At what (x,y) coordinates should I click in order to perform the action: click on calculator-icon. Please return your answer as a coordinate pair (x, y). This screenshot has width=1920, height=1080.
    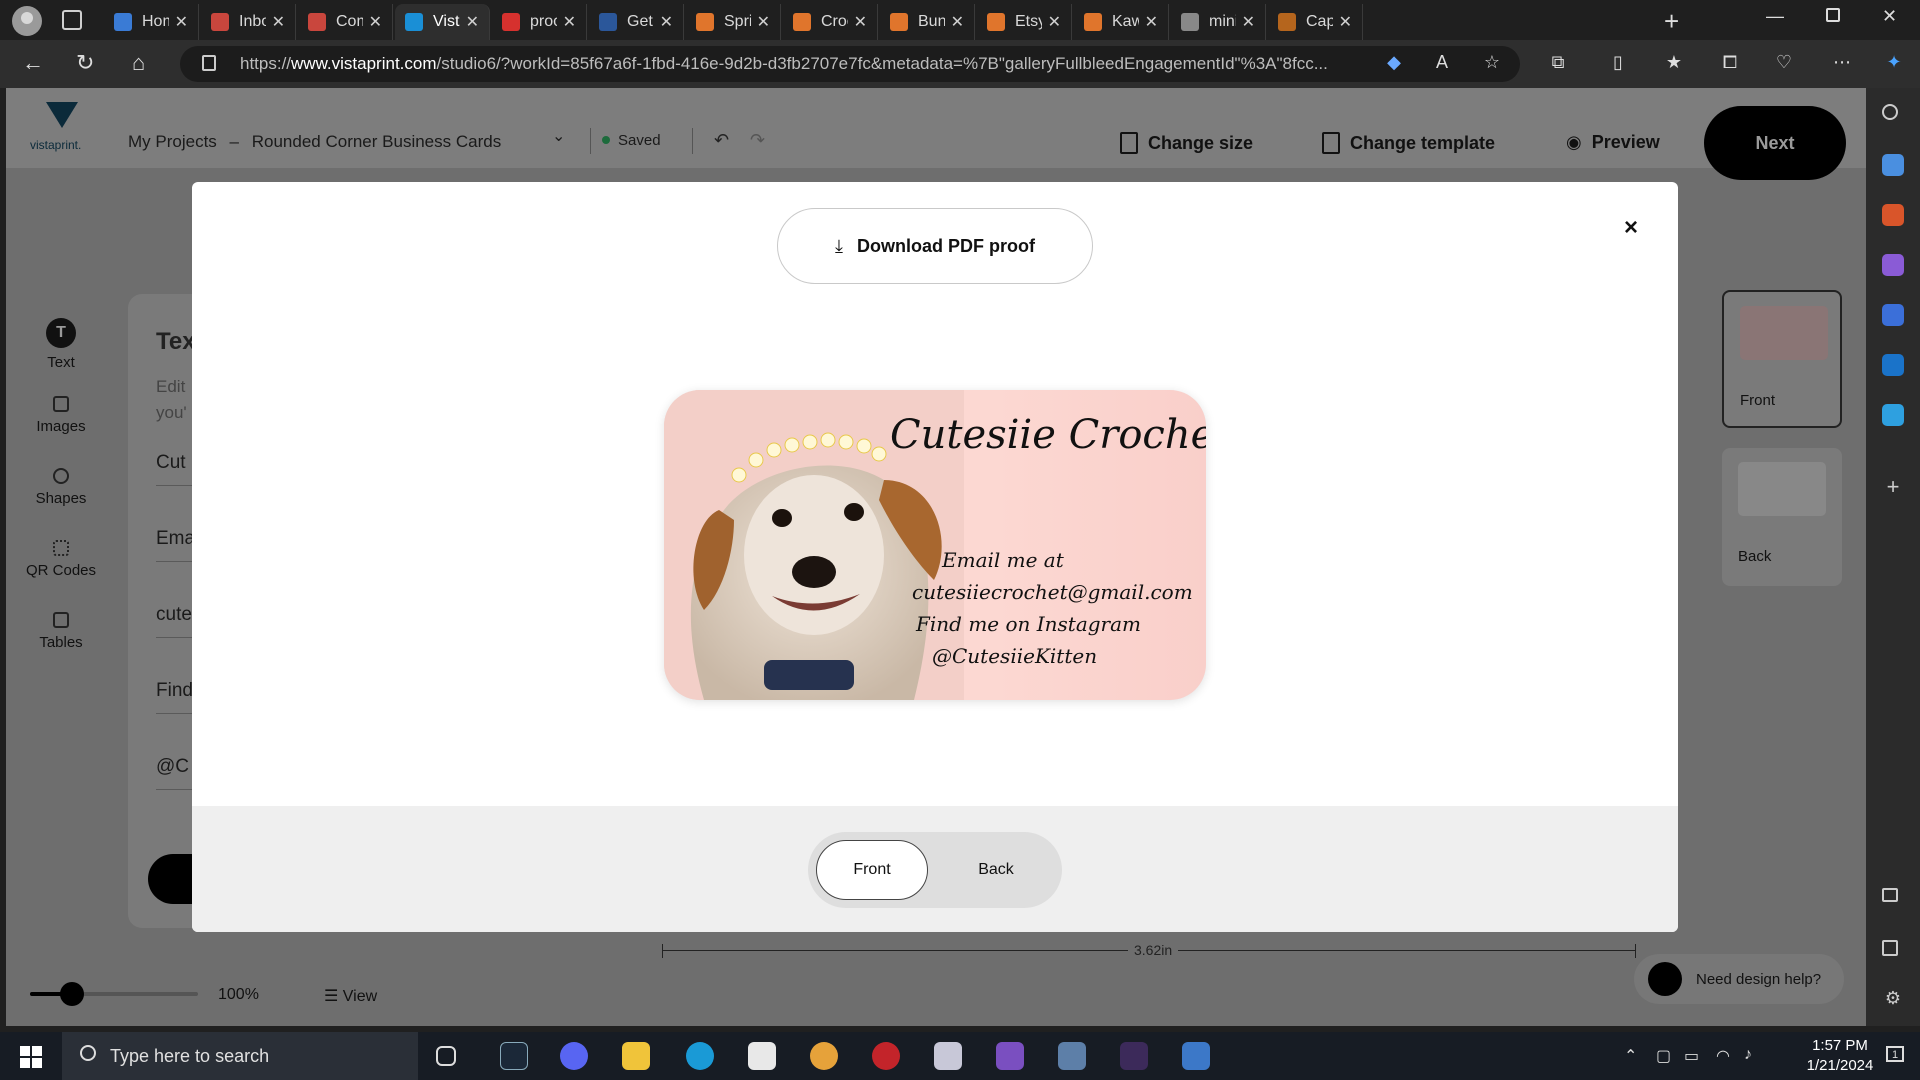
    Looking at the image, I should click on (1196, 1056).